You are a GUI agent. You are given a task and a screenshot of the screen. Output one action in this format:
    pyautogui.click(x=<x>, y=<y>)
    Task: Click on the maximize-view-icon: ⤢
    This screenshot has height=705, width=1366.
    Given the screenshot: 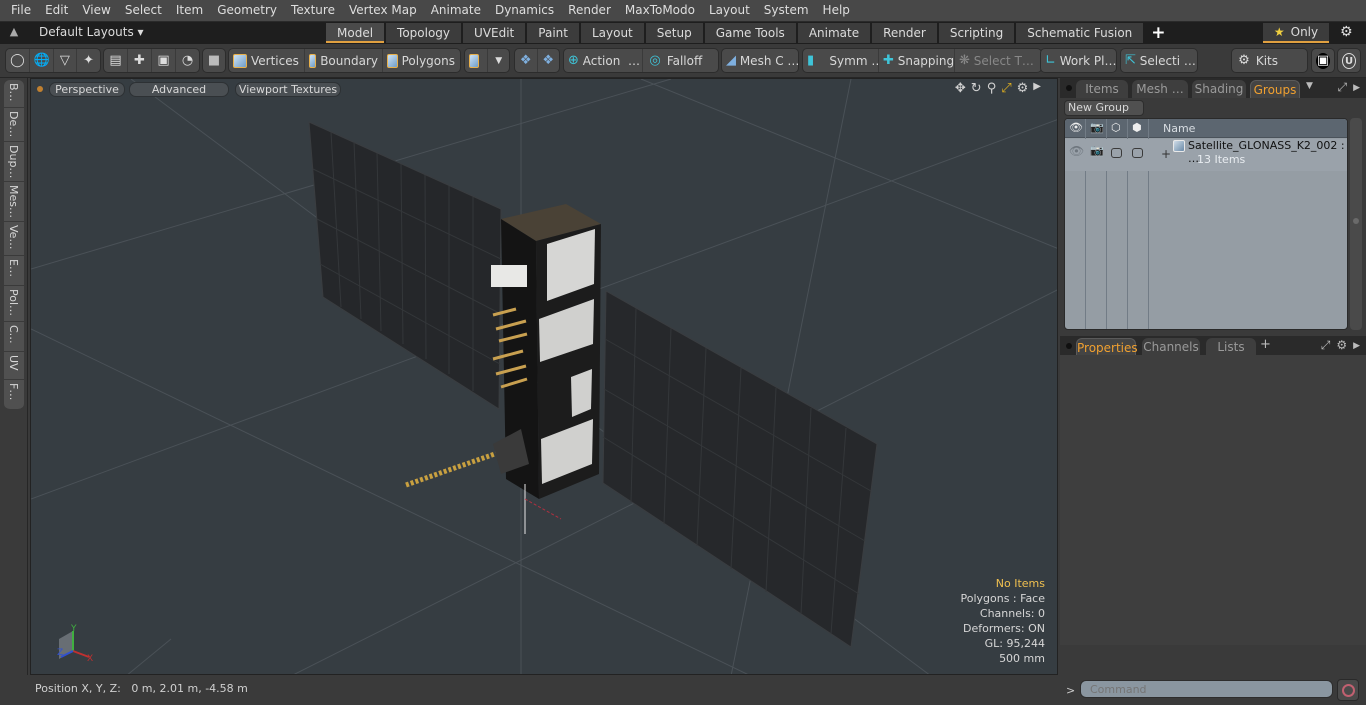 What is the action you would take?
    pyautogui.click(x=1006, y=88)
    